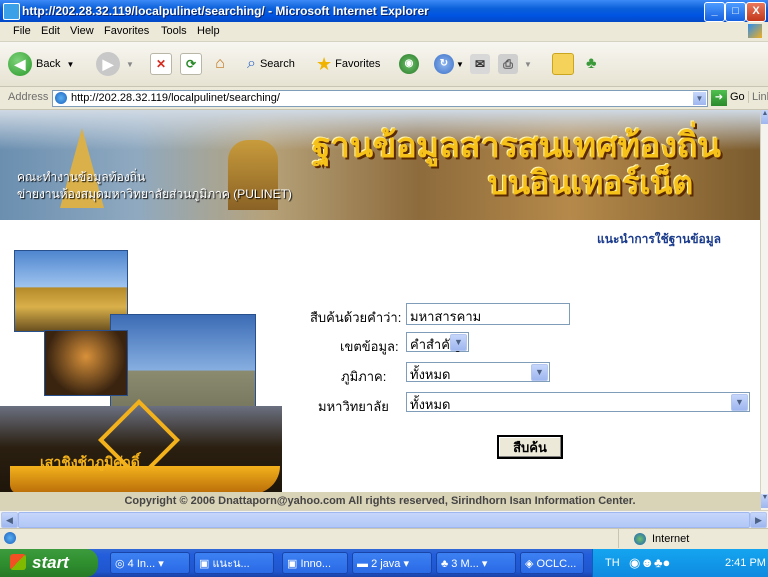  I want to click on guide-link: แนะนำการใช้ฐานข้อมูล, so click(659, 239).